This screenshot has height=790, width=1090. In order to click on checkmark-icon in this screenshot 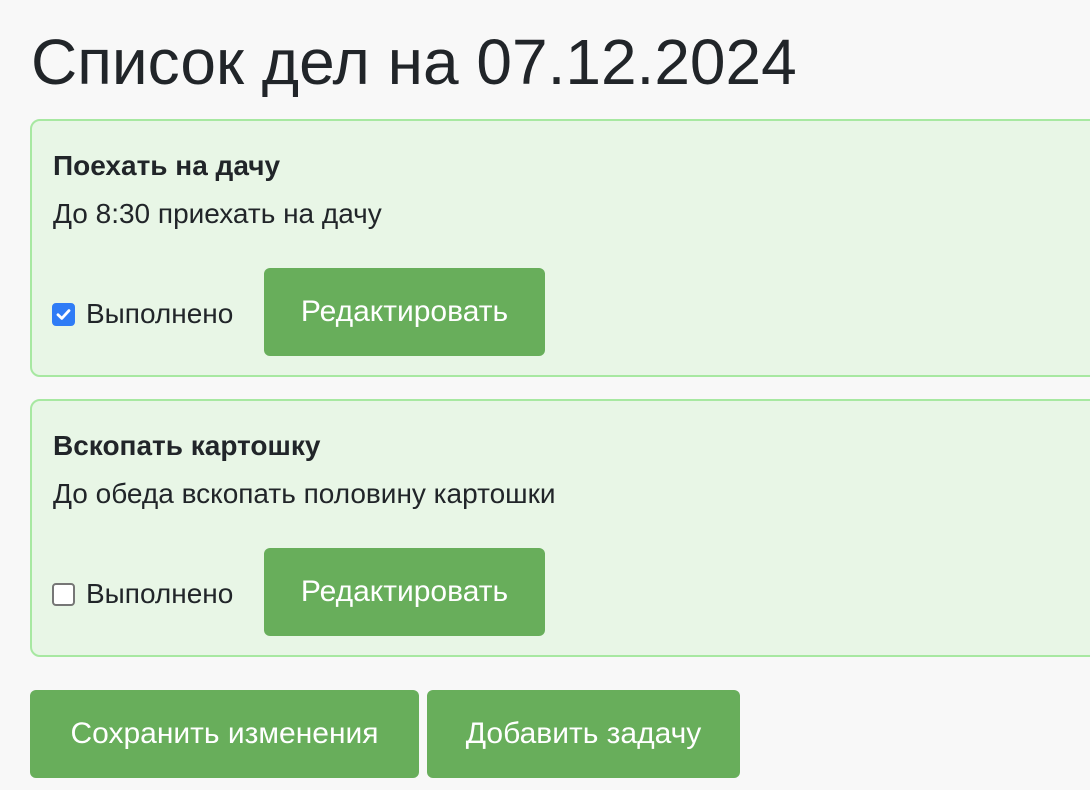, I will do `click(63, 314)`.